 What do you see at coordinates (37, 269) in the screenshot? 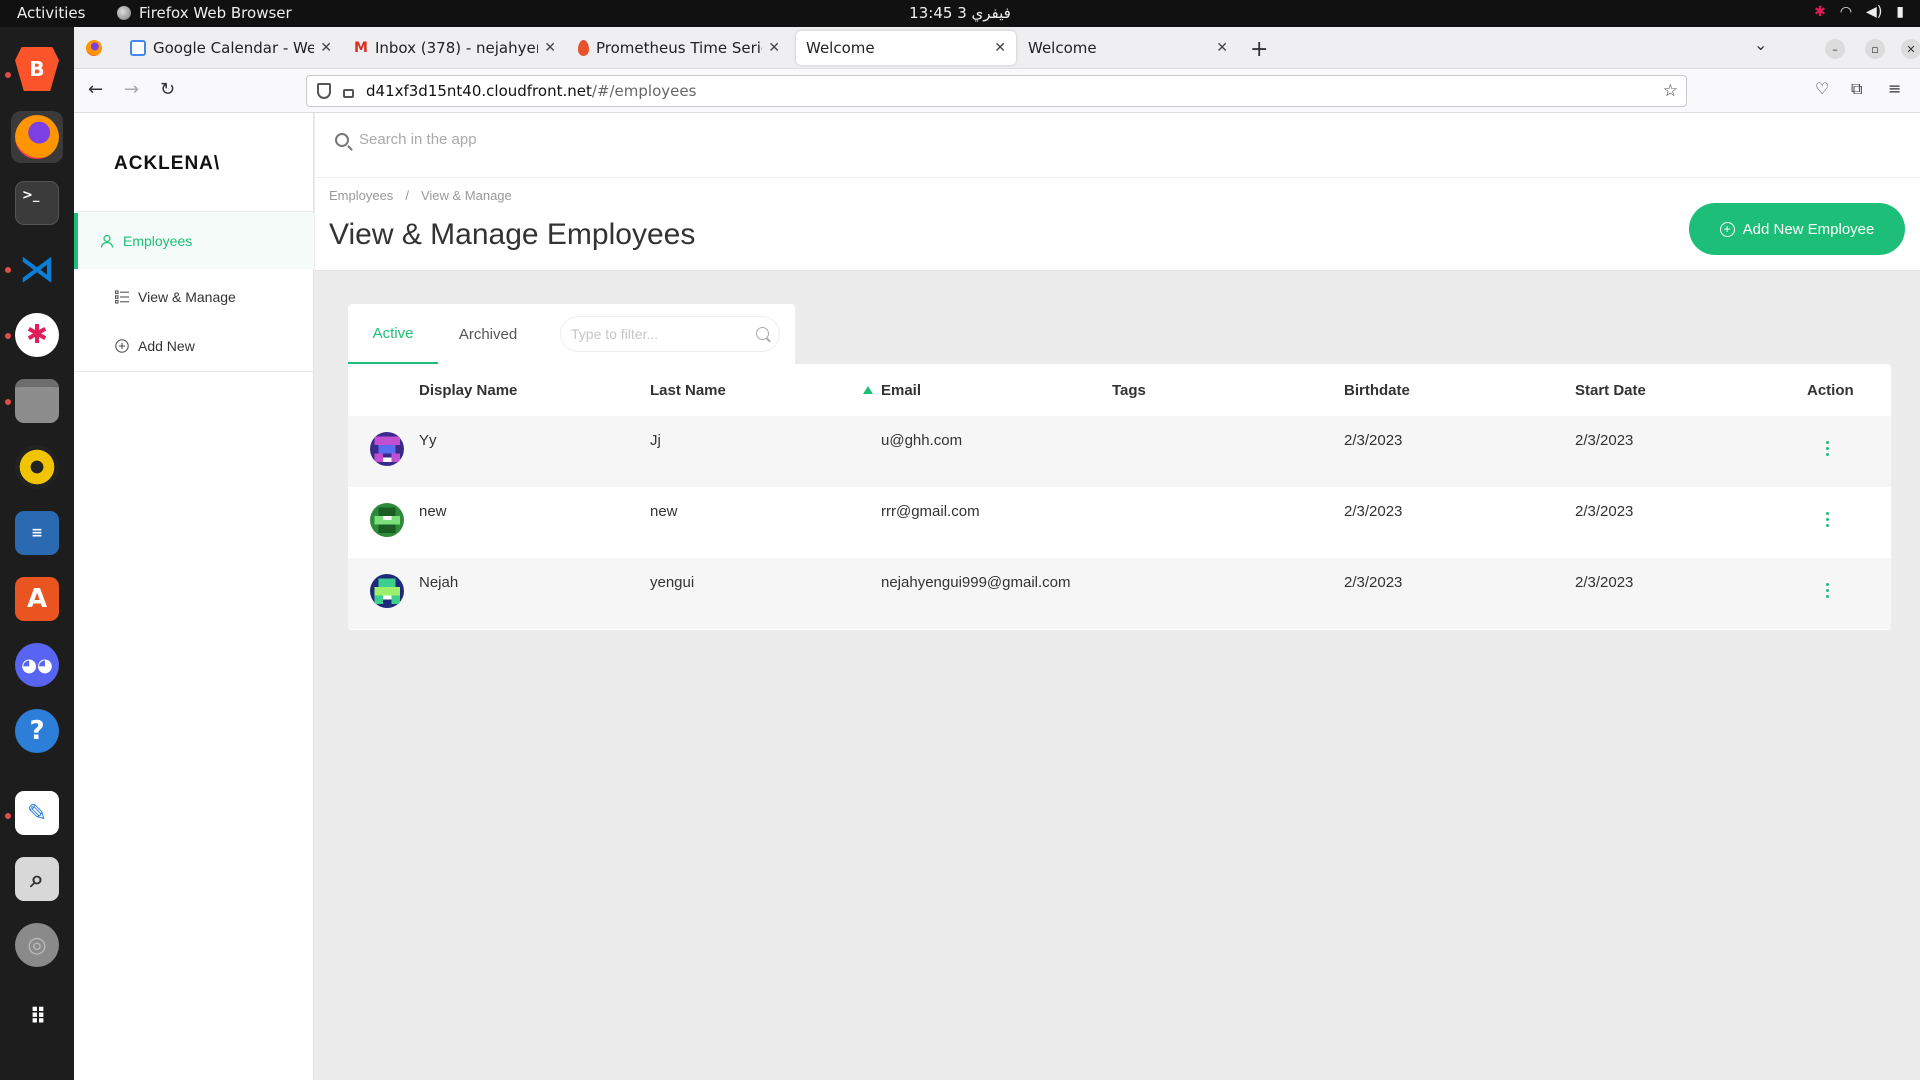
I see `dock-vscode: ⋊` at bounding box center [37, 269].